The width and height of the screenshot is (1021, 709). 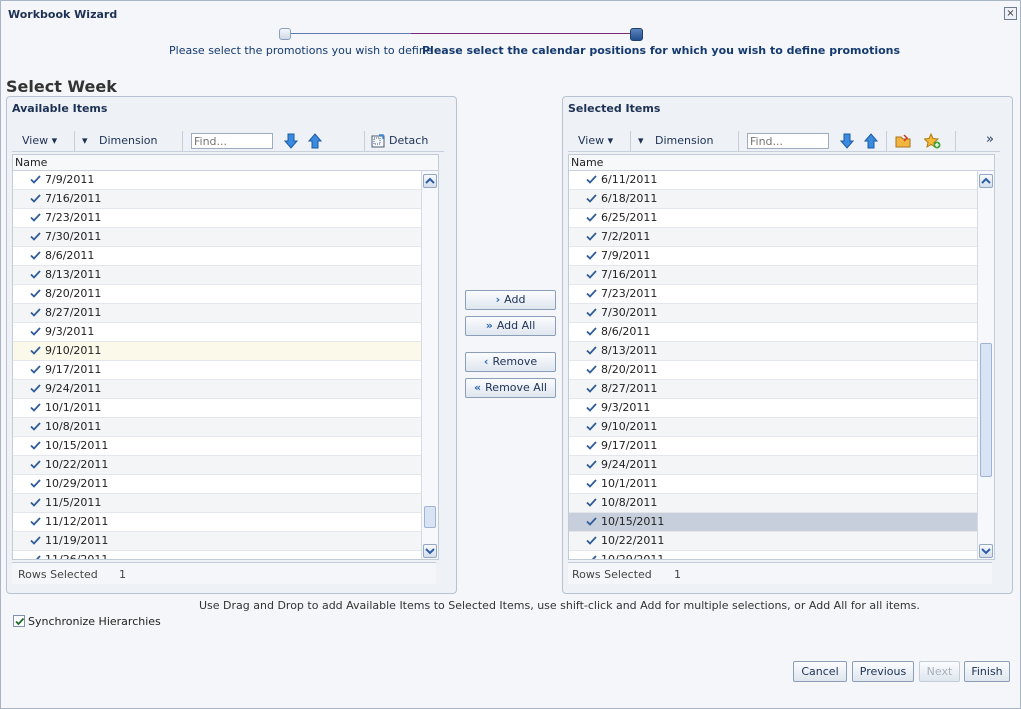 I want to click on synchronize-hierarchies-option: Synchronize Hierarchies, so click(x=87, y=621).